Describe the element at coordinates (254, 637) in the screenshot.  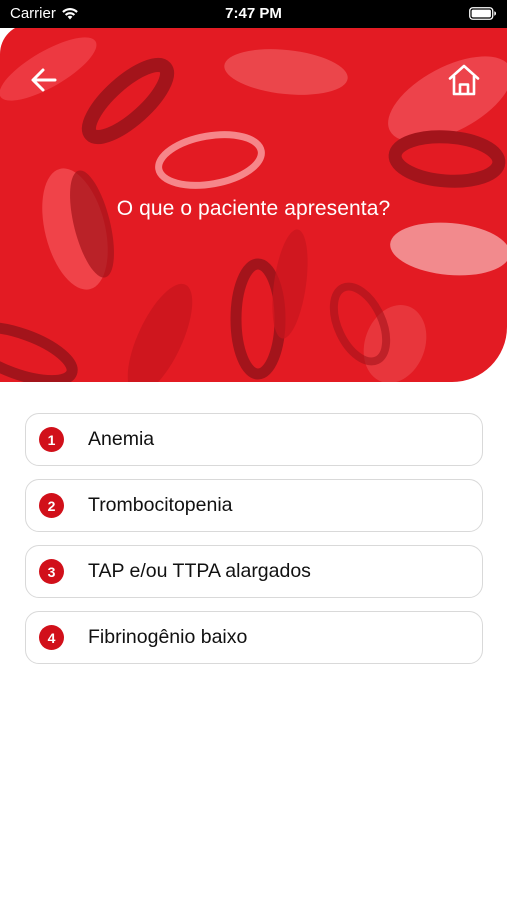
I see `option-fibrinogenio: 4 Fibrinogênio baixo` at that location.